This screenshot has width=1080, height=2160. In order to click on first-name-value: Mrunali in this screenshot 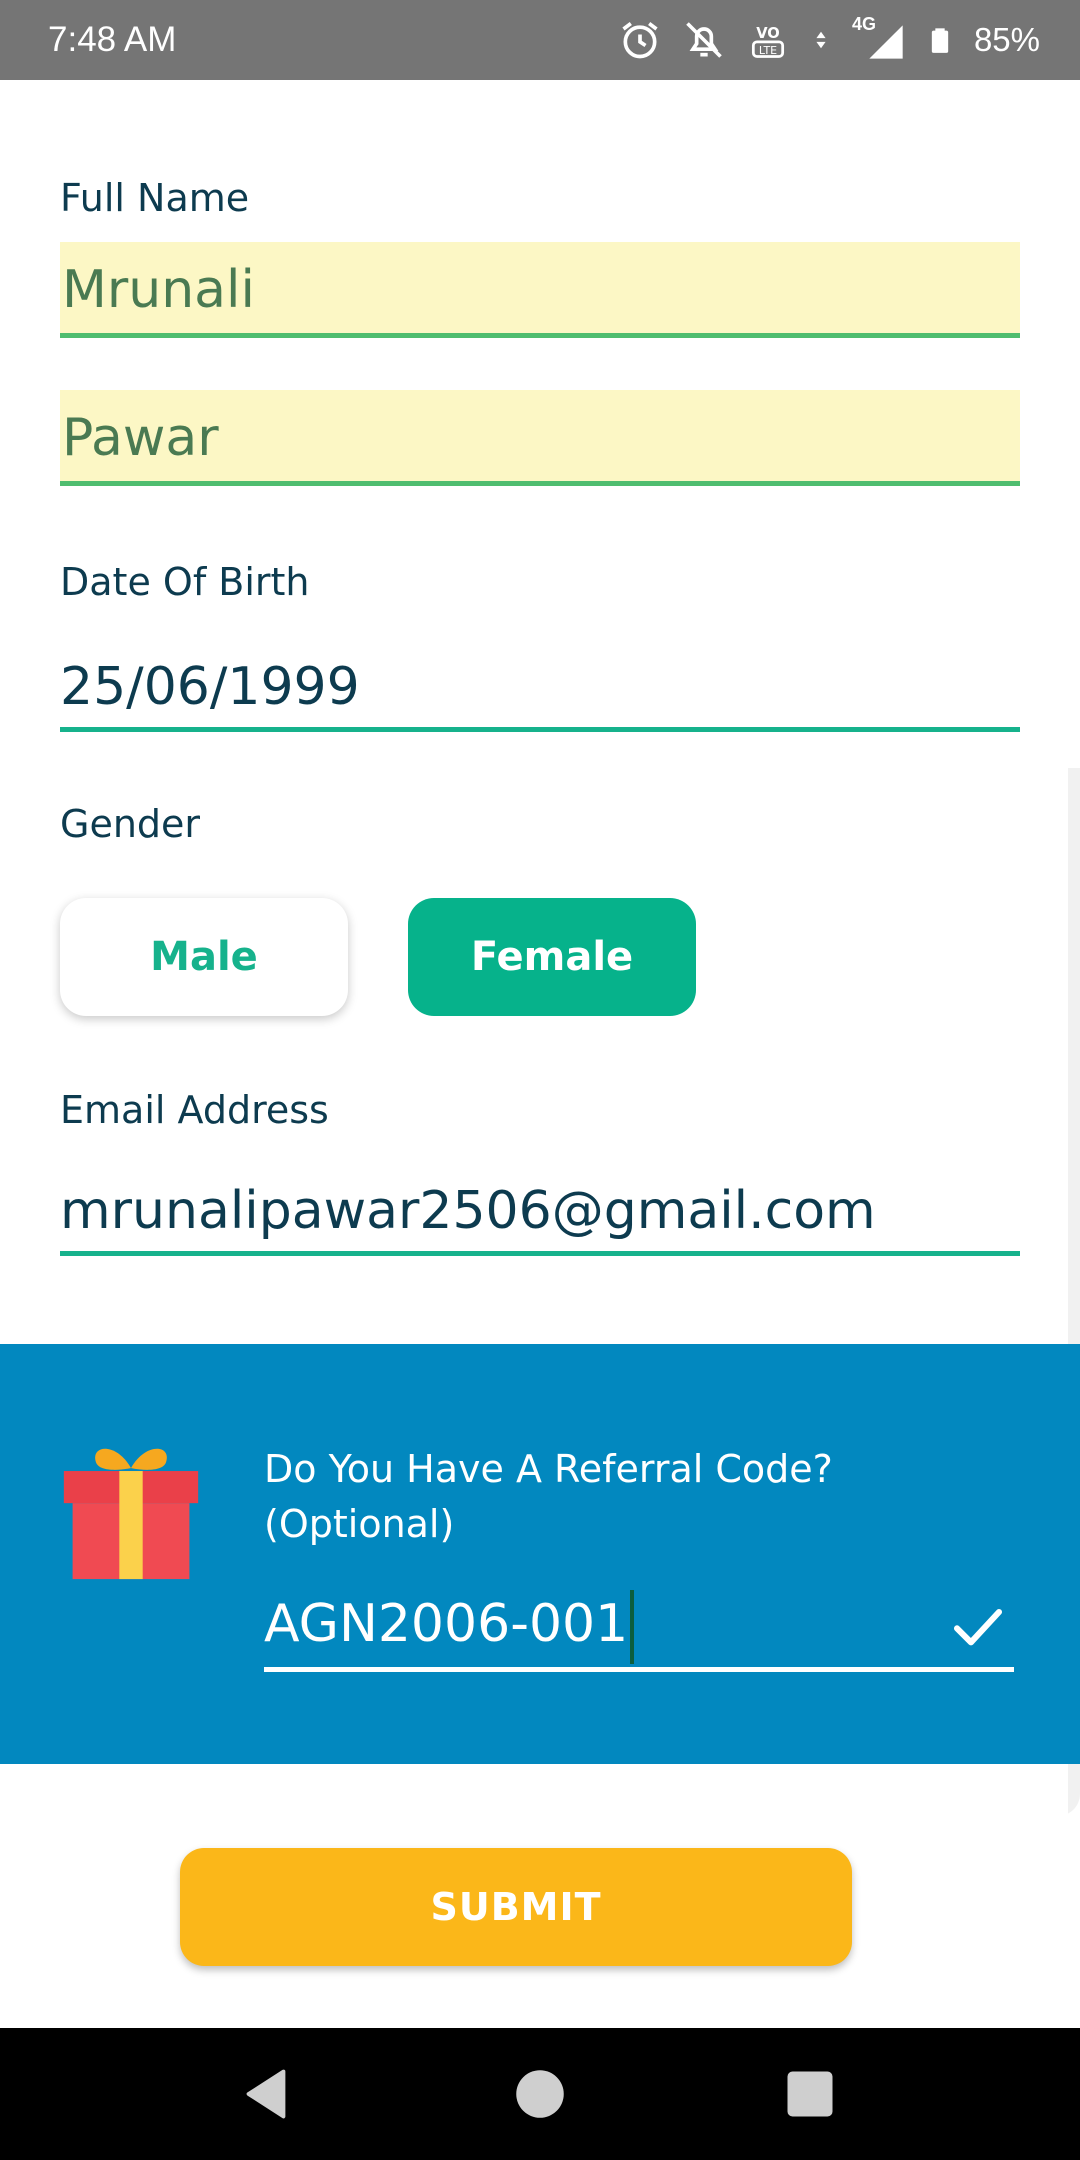, I will do `click(158, 290)`.